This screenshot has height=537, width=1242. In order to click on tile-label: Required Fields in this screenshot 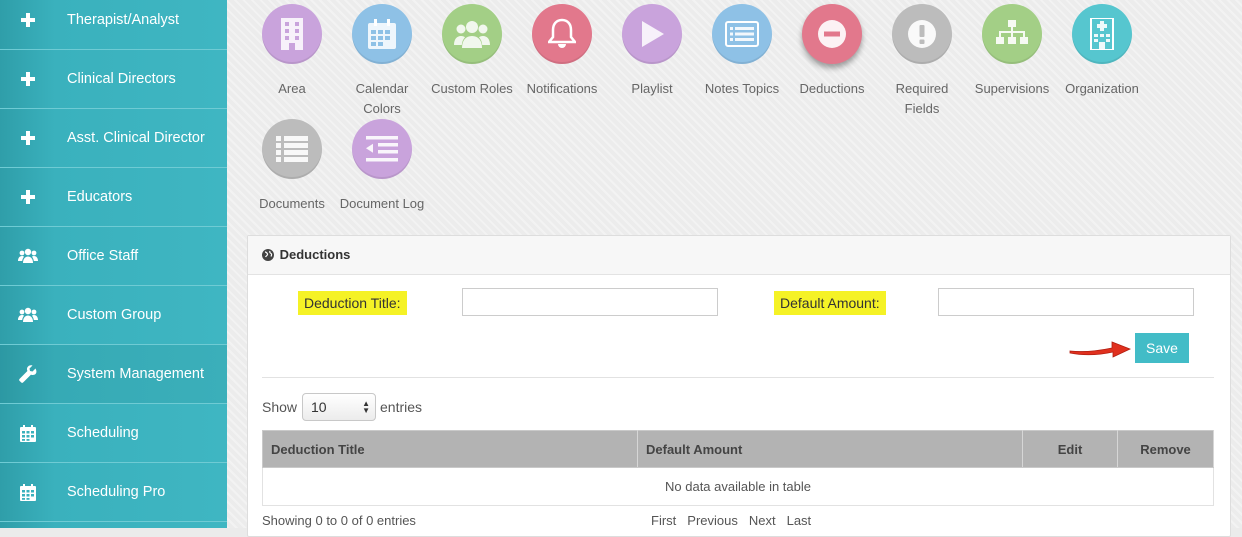, I will do `click(922, 98)`.